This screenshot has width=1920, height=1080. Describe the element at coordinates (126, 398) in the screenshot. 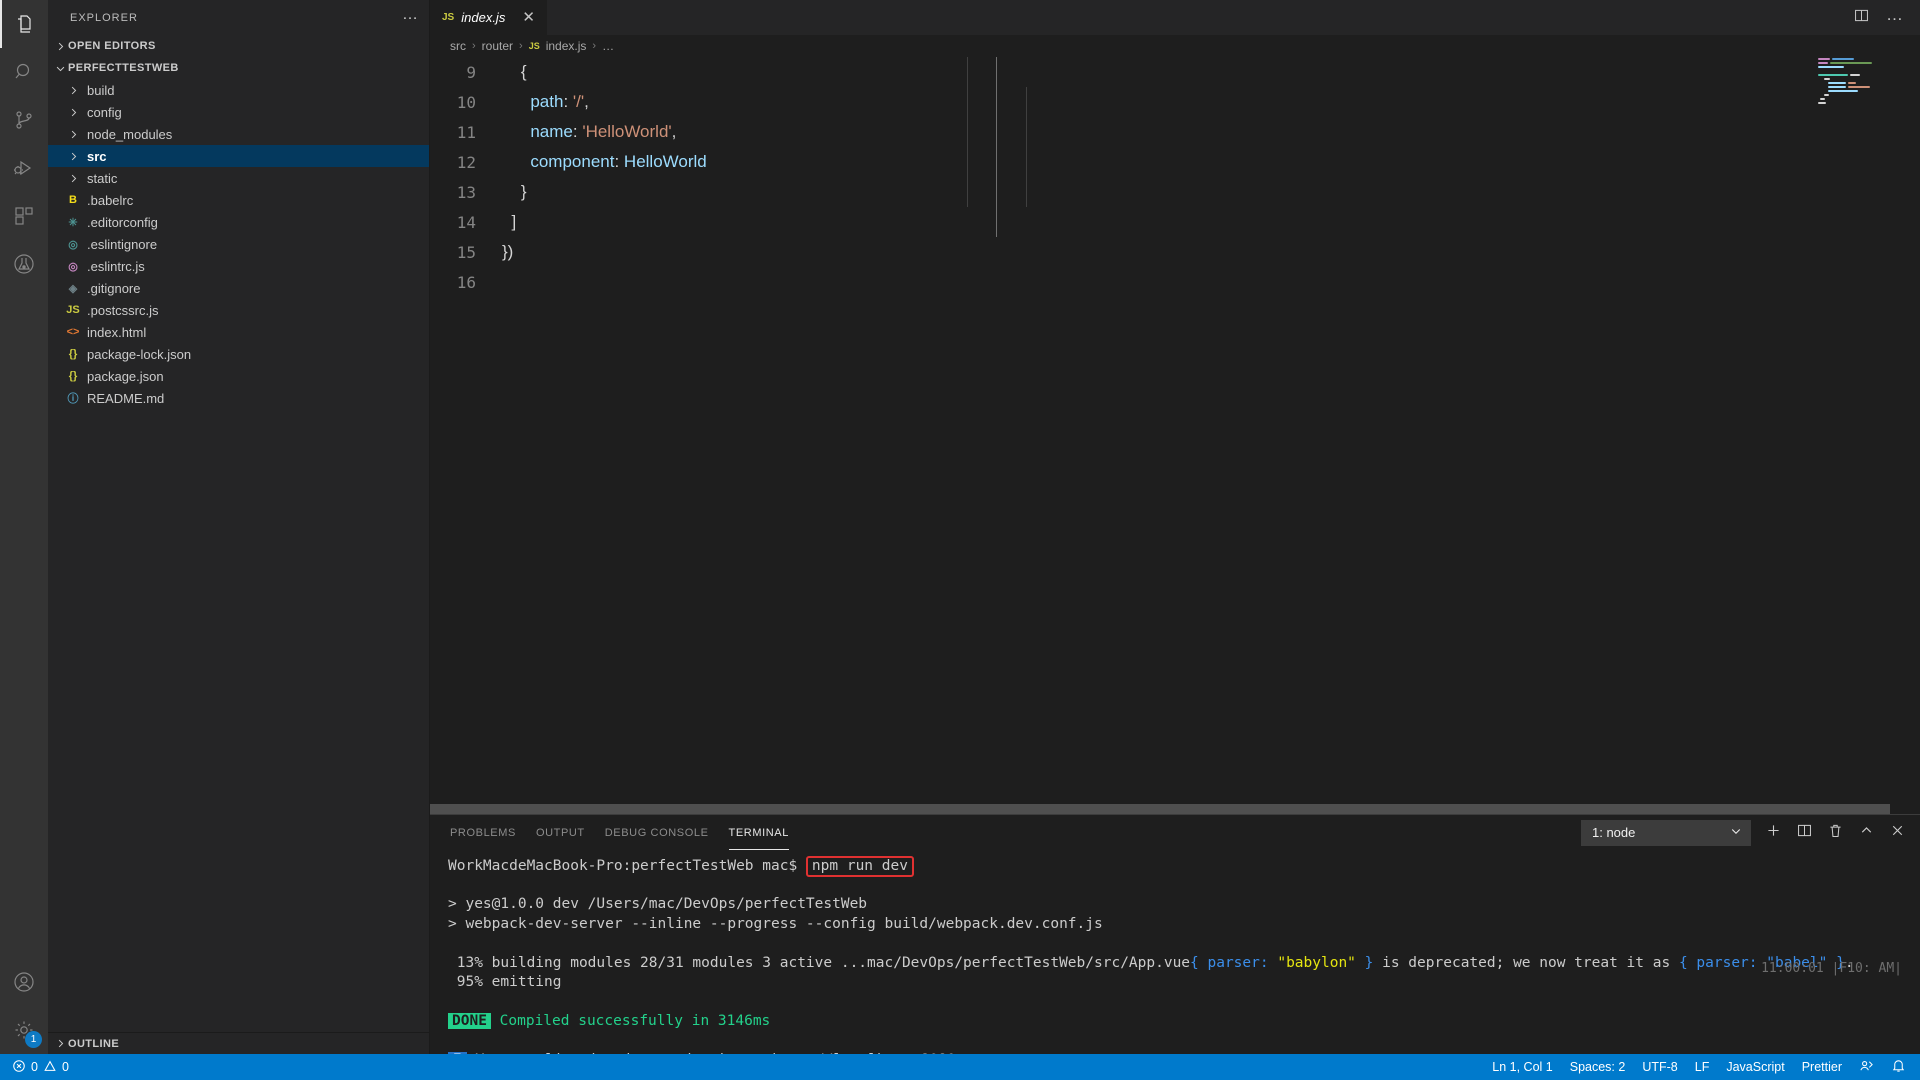

I see `tree-item-label: README.md` at that location.